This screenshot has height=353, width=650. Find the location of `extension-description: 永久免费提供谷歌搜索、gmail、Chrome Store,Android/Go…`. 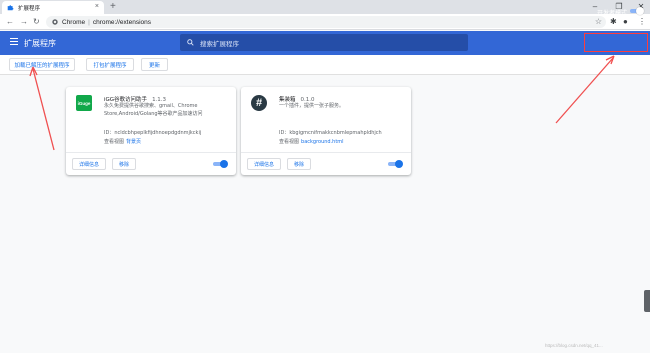

extension-description: 永久免费提供谷歌搜索、gmail、Chrome Store,Android/Go… is located at coordinates (153, 110).